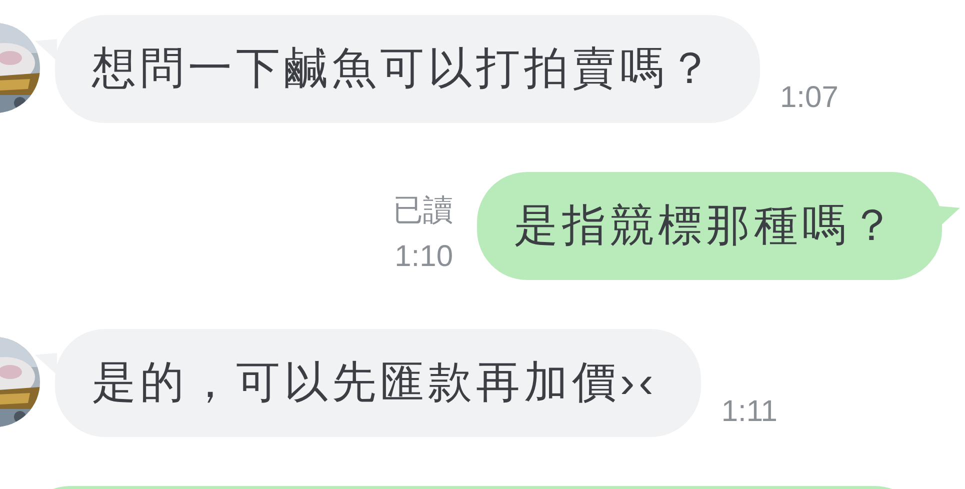 The height and width of the screenshot is (489, 965). What do you see at coordinates (749, 412) in the screenshot?
I see `message-time: 1:11` at bounding box center [749, 412].